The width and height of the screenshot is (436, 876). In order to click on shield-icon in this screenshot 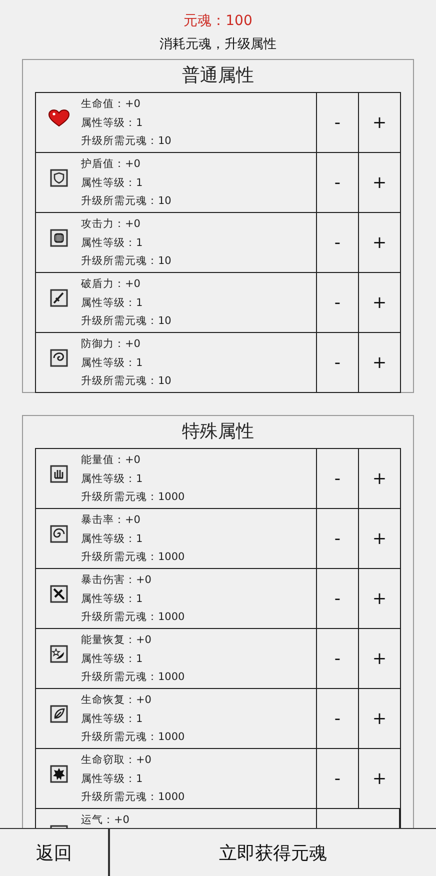, I will do `click(59, 177)`.